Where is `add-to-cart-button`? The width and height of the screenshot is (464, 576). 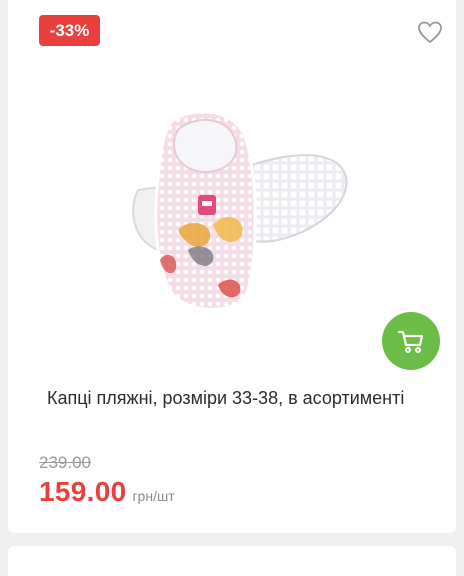
add-to-cart-button is located at coordinates (411, 341).